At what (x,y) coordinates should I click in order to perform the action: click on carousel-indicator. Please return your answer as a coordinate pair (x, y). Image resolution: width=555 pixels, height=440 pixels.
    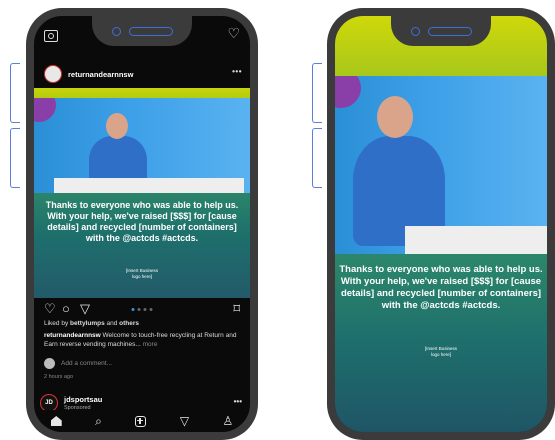
    Looking at the image, I should click on (142, 309).